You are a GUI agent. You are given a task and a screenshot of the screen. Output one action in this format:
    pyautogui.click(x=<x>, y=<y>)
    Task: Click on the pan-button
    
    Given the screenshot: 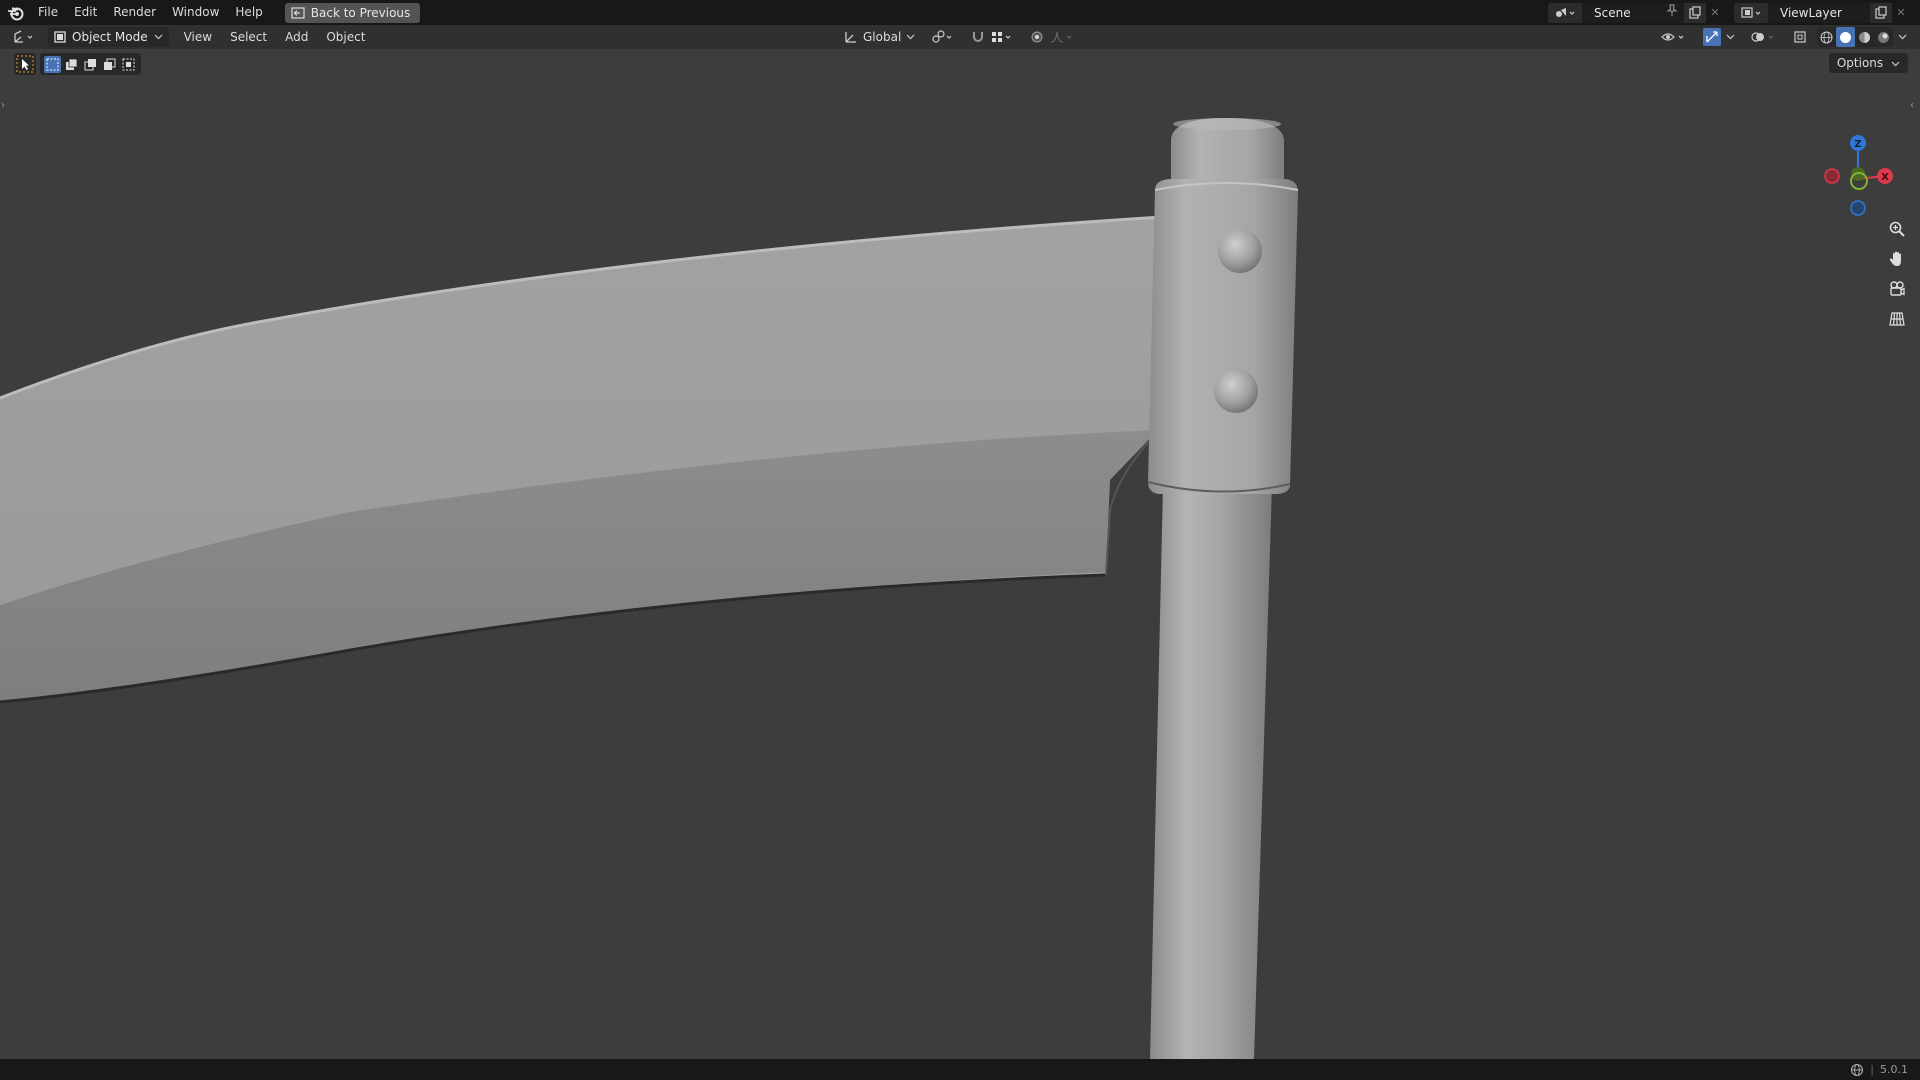 What is the action you would take?
    pyautogui.click(x=1897, y=259)
    